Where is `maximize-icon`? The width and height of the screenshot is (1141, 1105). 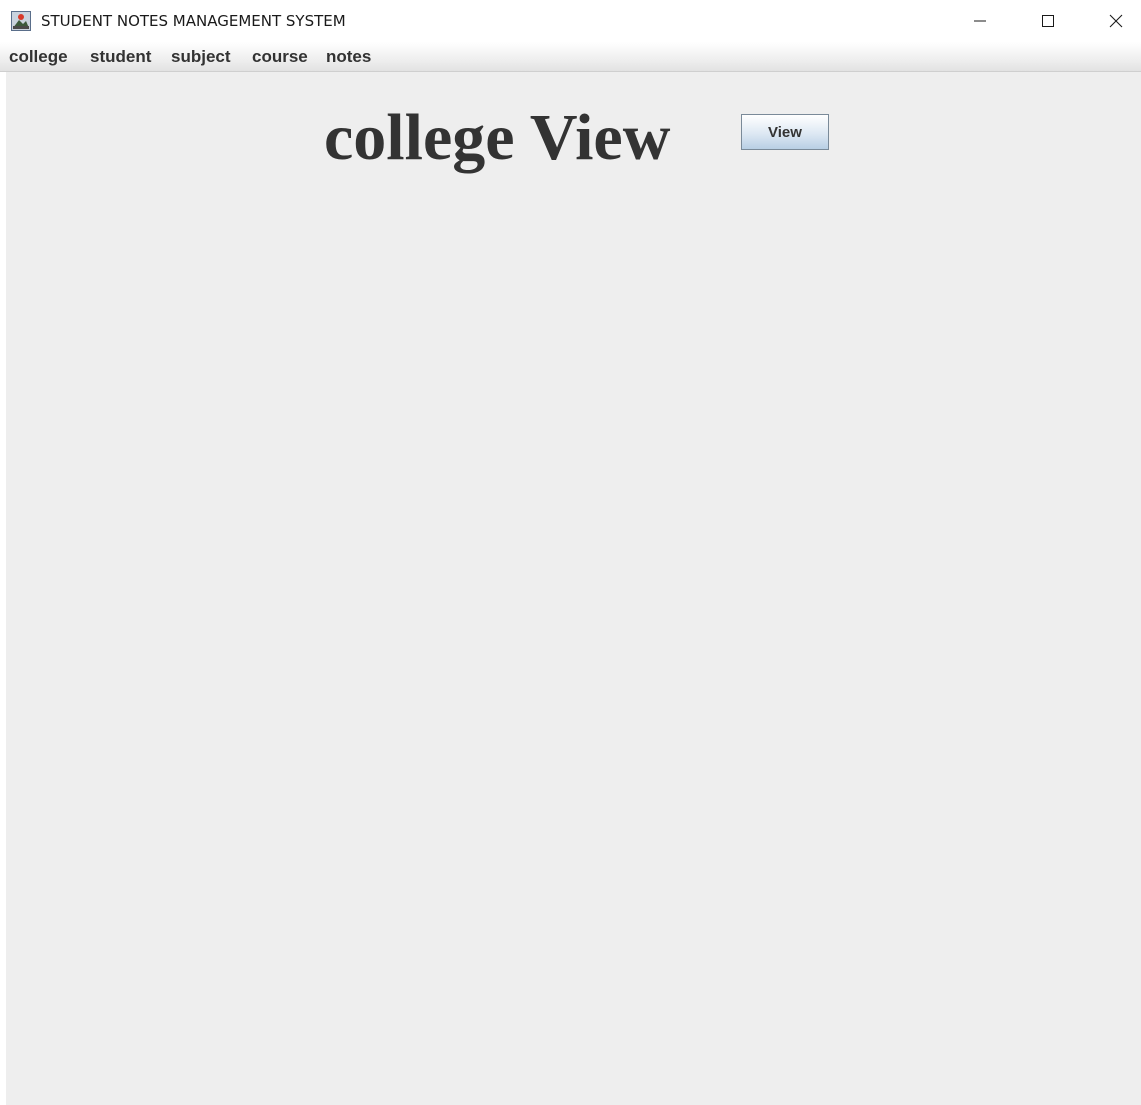
maximize-icon is located at coordinates (1048, 21).